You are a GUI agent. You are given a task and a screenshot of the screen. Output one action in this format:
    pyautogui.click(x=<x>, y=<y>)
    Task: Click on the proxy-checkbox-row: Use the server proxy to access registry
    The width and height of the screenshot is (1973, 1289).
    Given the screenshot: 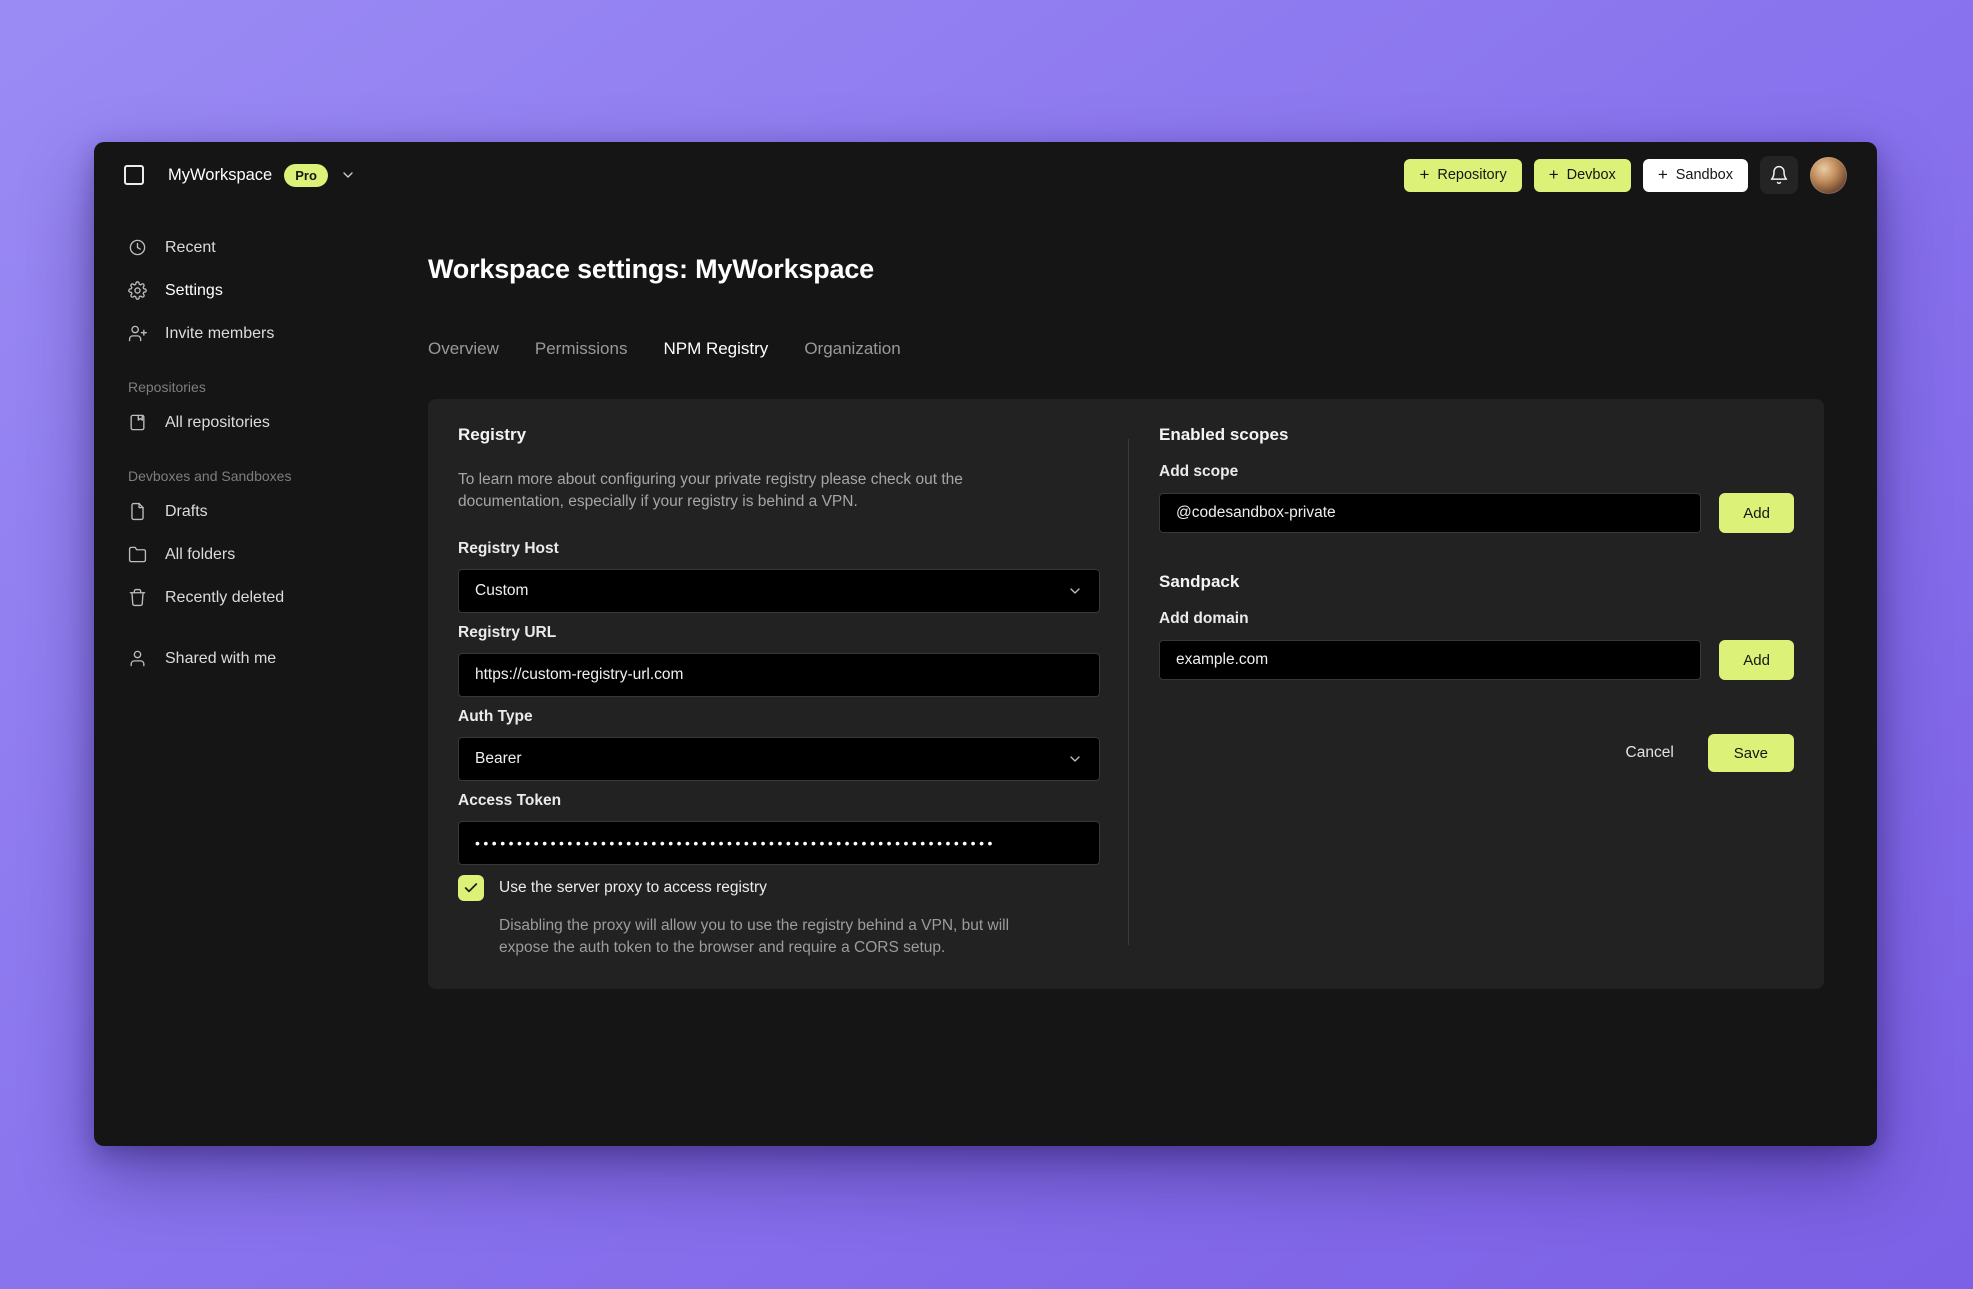 What is the action you would take?
    pyautogui.click(x=779, y=888)
    